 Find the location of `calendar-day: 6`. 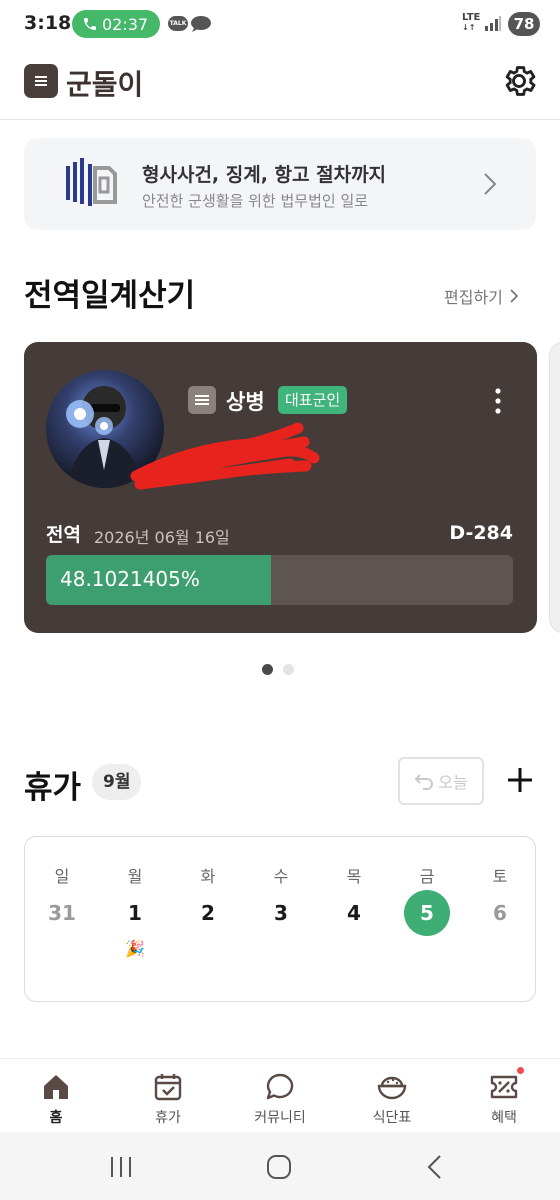

calendar-day: 6 is located at coordinates (500, 913).